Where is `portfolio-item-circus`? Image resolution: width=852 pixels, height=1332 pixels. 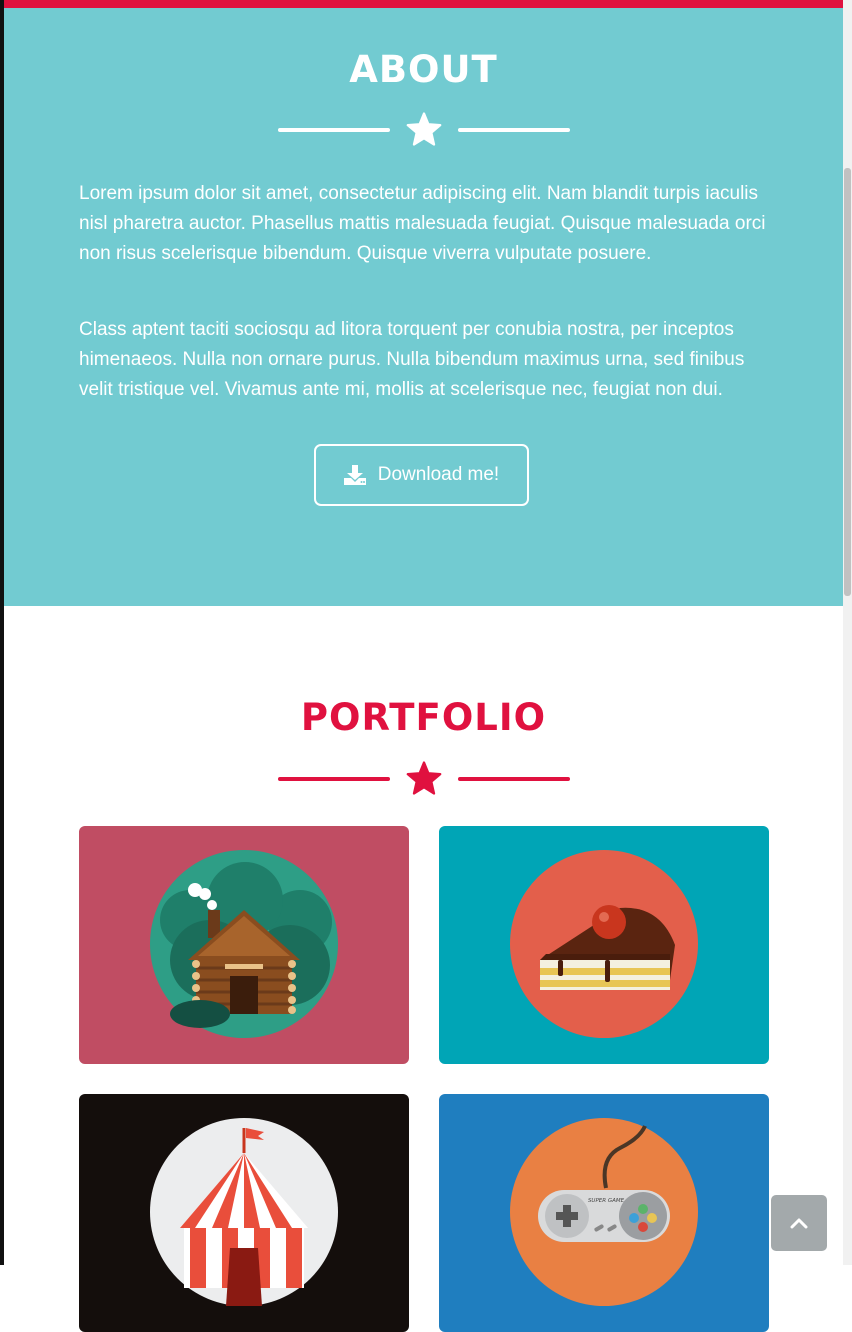 portfolio-item-circus is located at coordinates (244, 1213).